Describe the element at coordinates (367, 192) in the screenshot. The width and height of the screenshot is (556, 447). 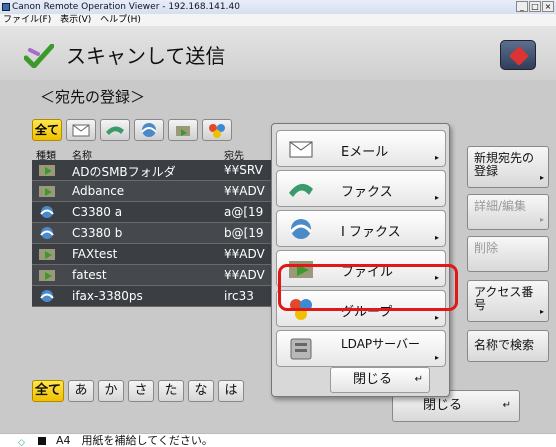
I see `popup-item-label: ファクス` at that location.